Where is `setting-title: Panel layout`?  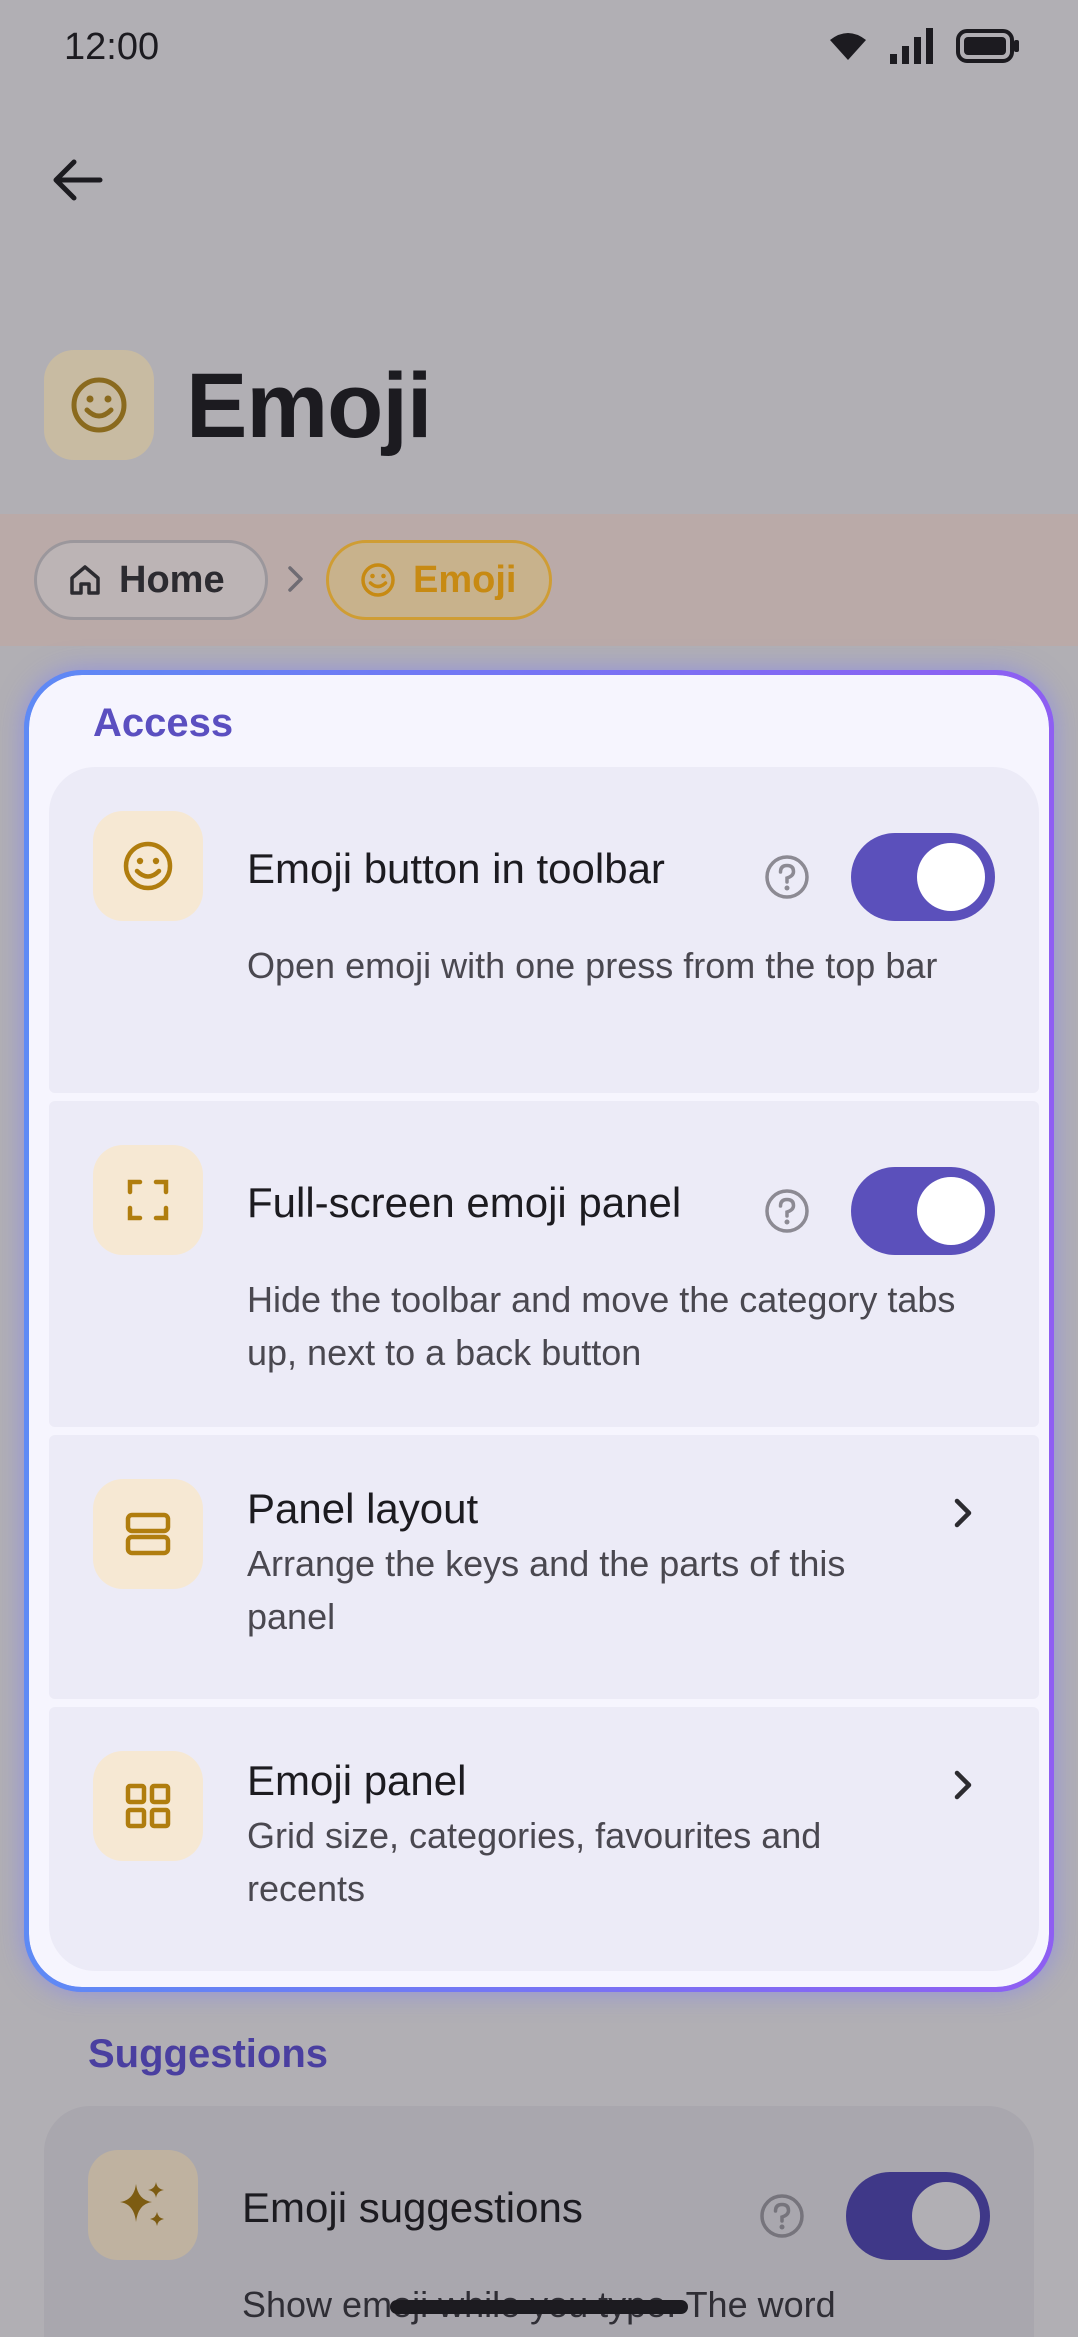
setting-title: Panel layout is located at coordinates (363, 1508).